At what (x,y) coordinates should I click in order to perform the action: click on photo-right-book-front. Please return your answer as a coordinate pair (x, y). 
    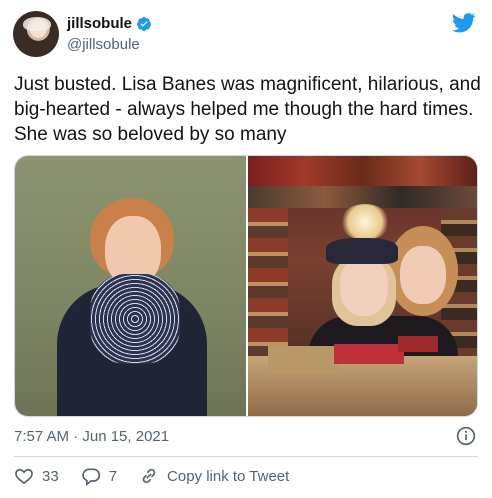
    Looking at the image, I should click on (303, 360).